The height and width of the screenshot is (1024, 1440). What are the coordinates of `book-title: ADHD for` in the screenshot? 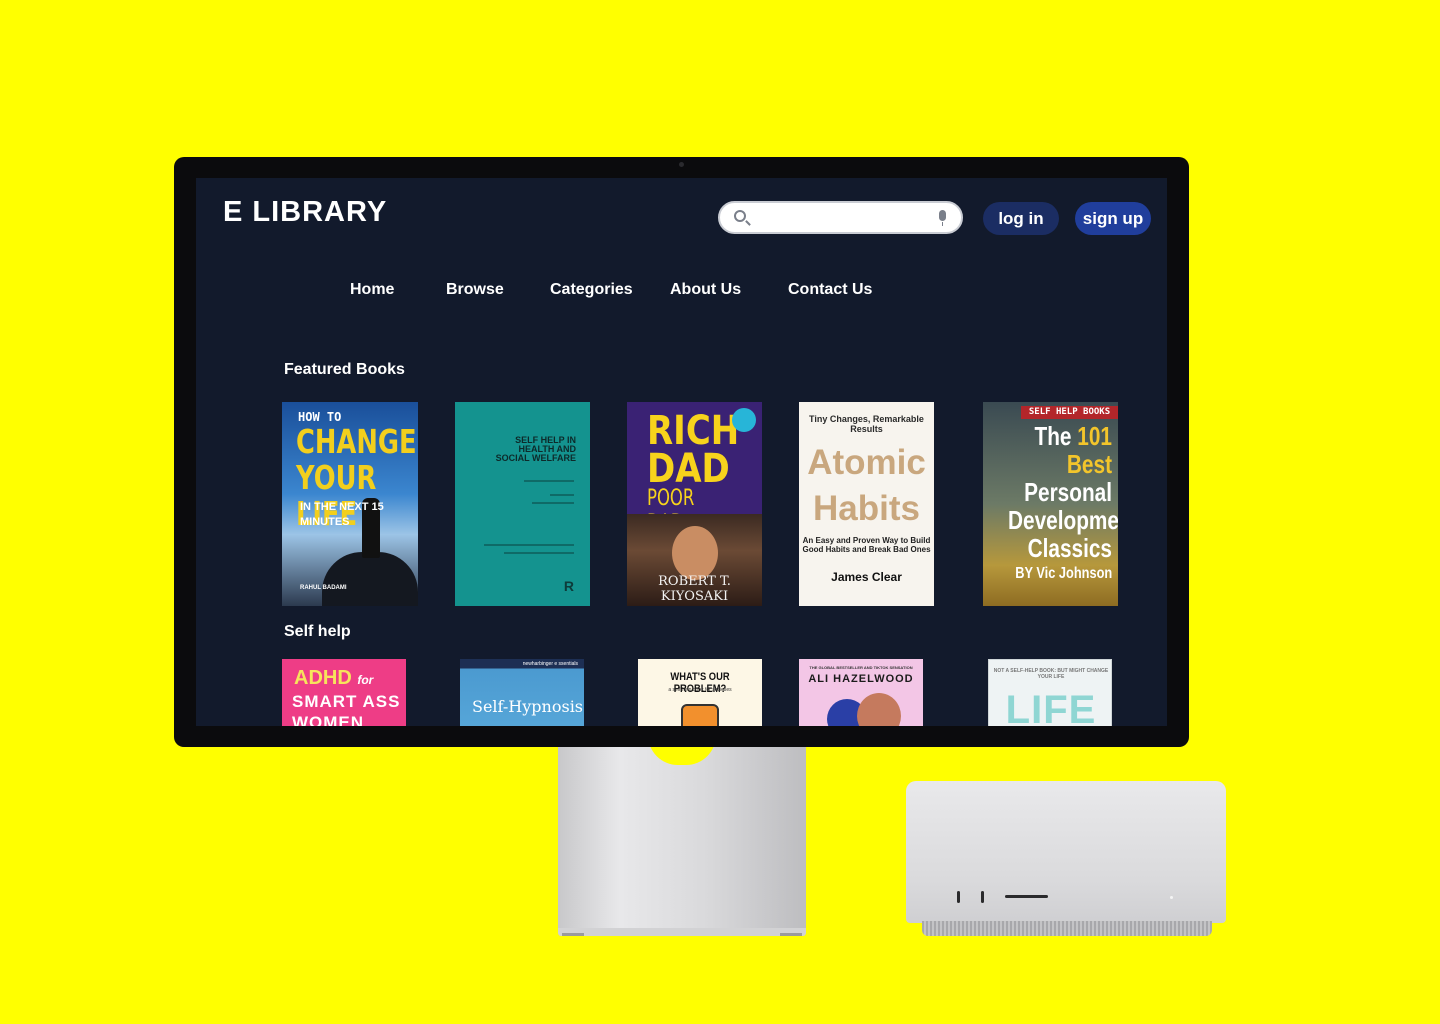 It's located at (333, 678).